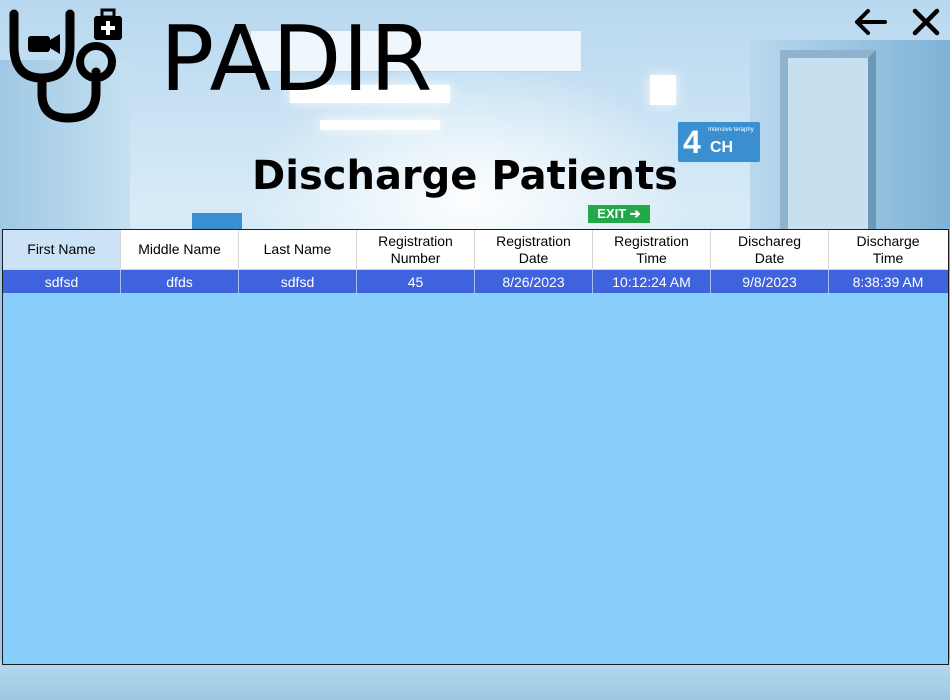 This screenshot has height=700, width=950. I want to click on cell-discharge-time: 8:38:39 AM, so click(888, 281).